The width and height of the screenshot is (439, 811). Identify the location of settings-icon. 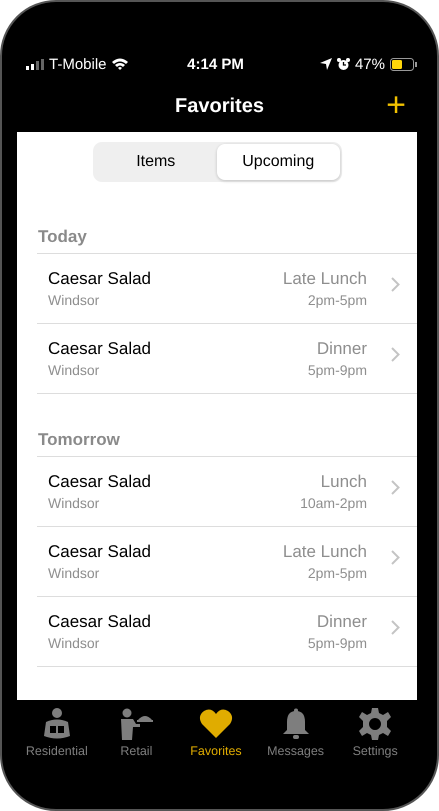
(375, 724).